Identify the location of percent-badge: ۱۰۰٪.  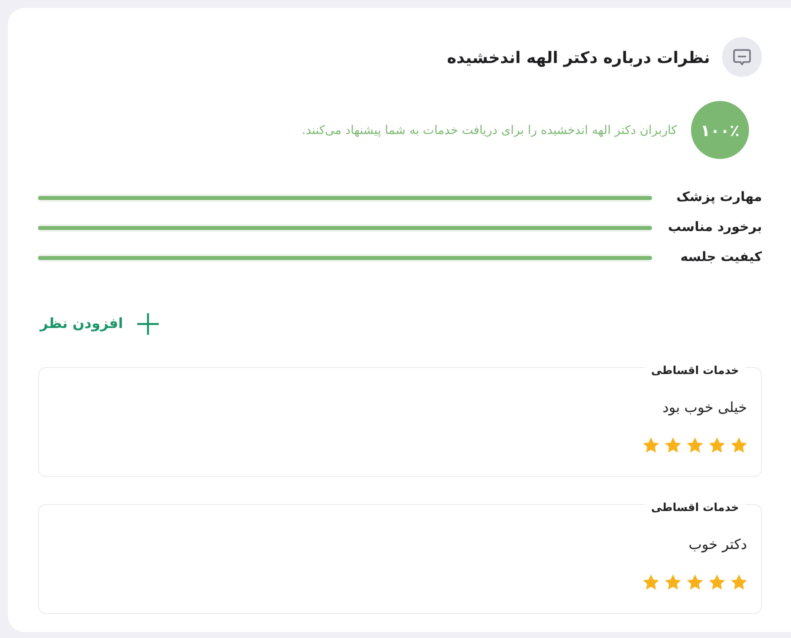
(720, 130).